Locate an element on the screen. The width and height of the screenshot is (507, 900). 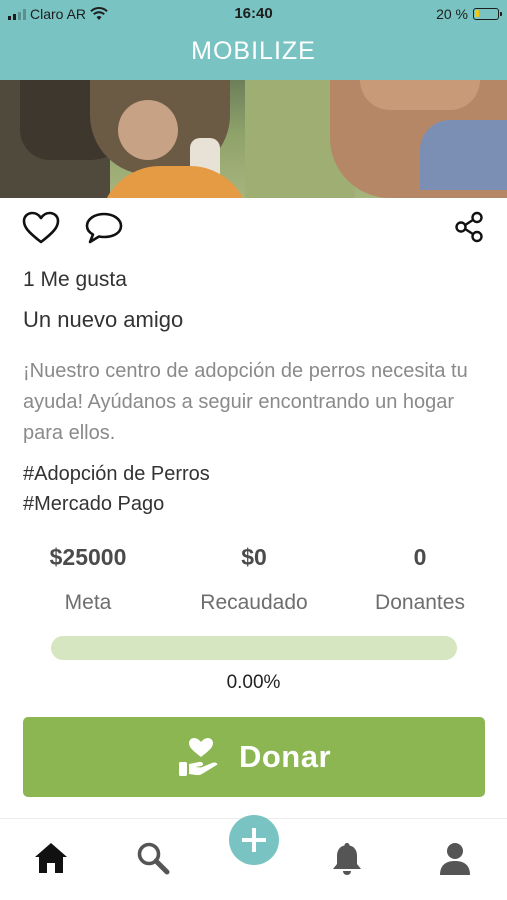
progress-bar is located at coordinates (254, 648).